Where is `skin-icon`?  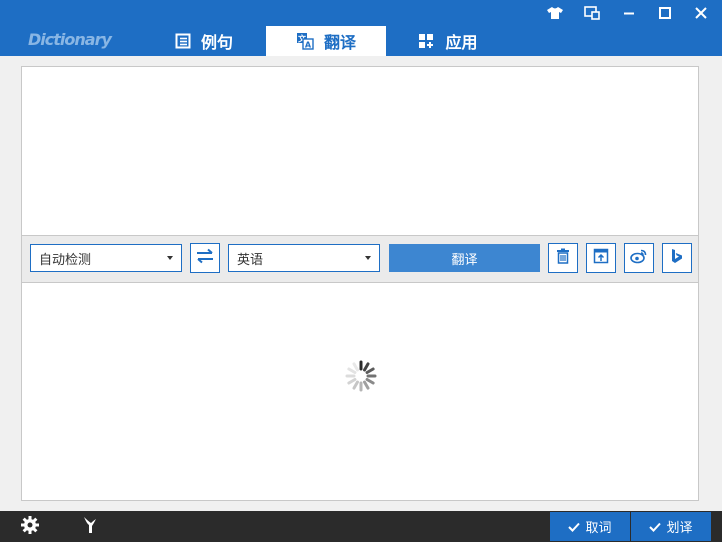 skin-icon is located at coordinates (555, 14).